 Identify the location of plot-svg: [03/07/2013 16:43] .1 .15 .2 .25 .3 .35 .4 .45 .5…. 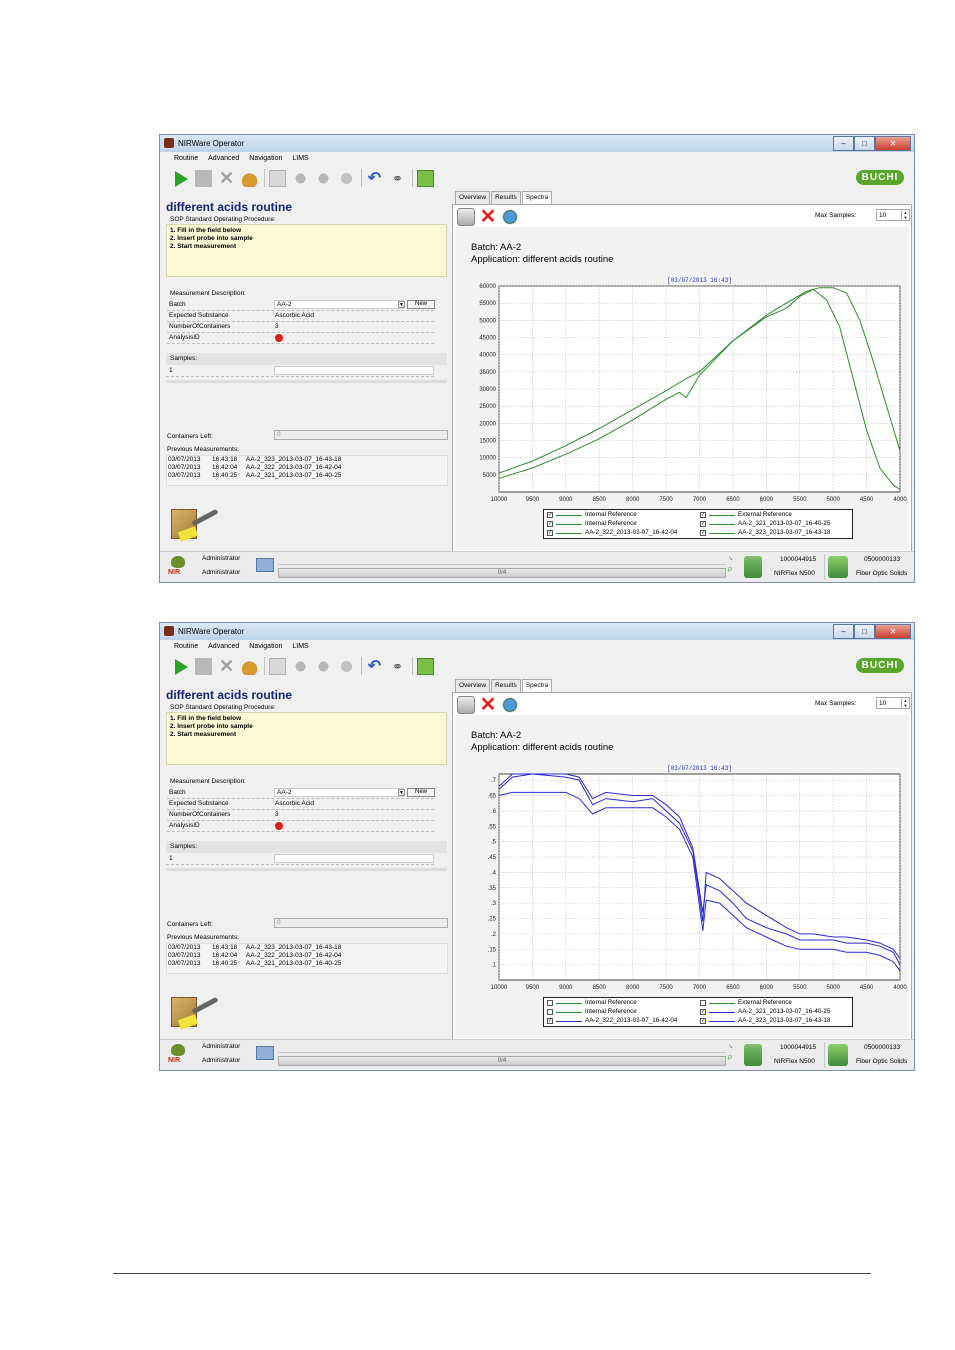
(698, 878).